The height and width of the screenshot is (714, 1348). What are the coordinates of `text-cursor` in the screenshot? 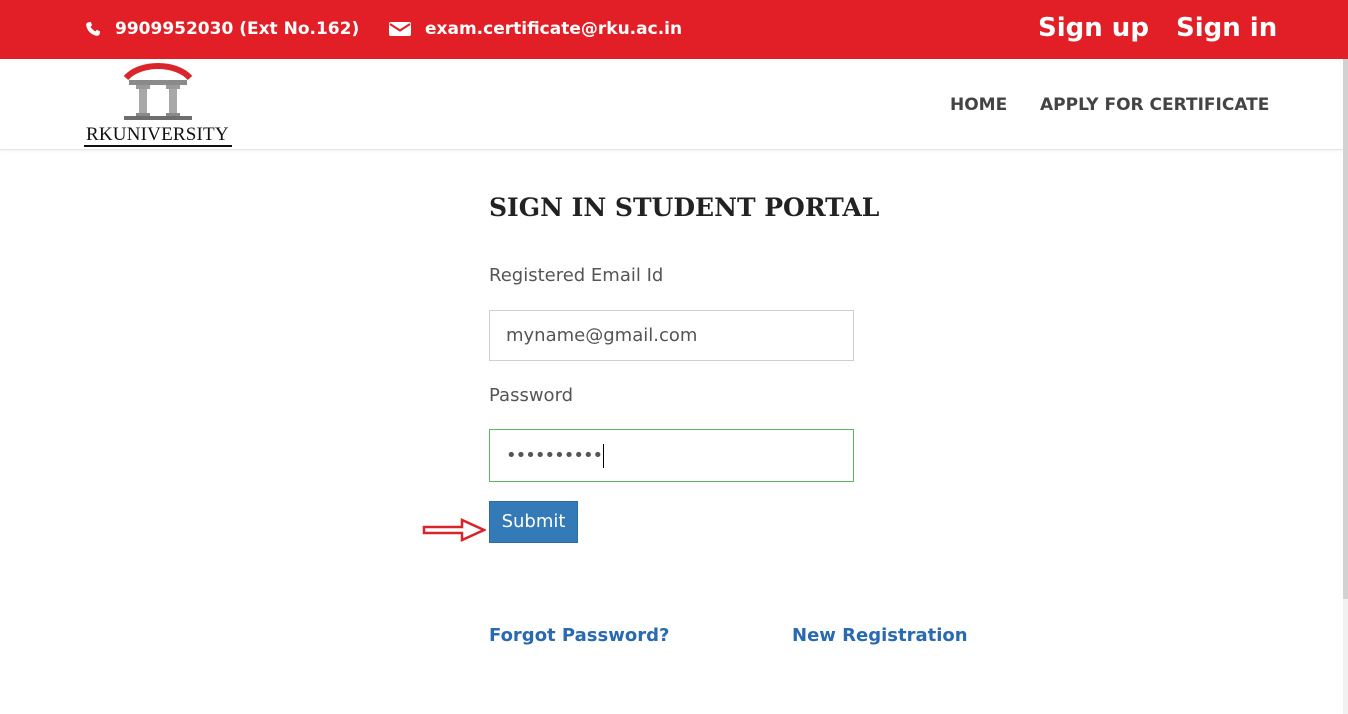 It's located at (604, 456).